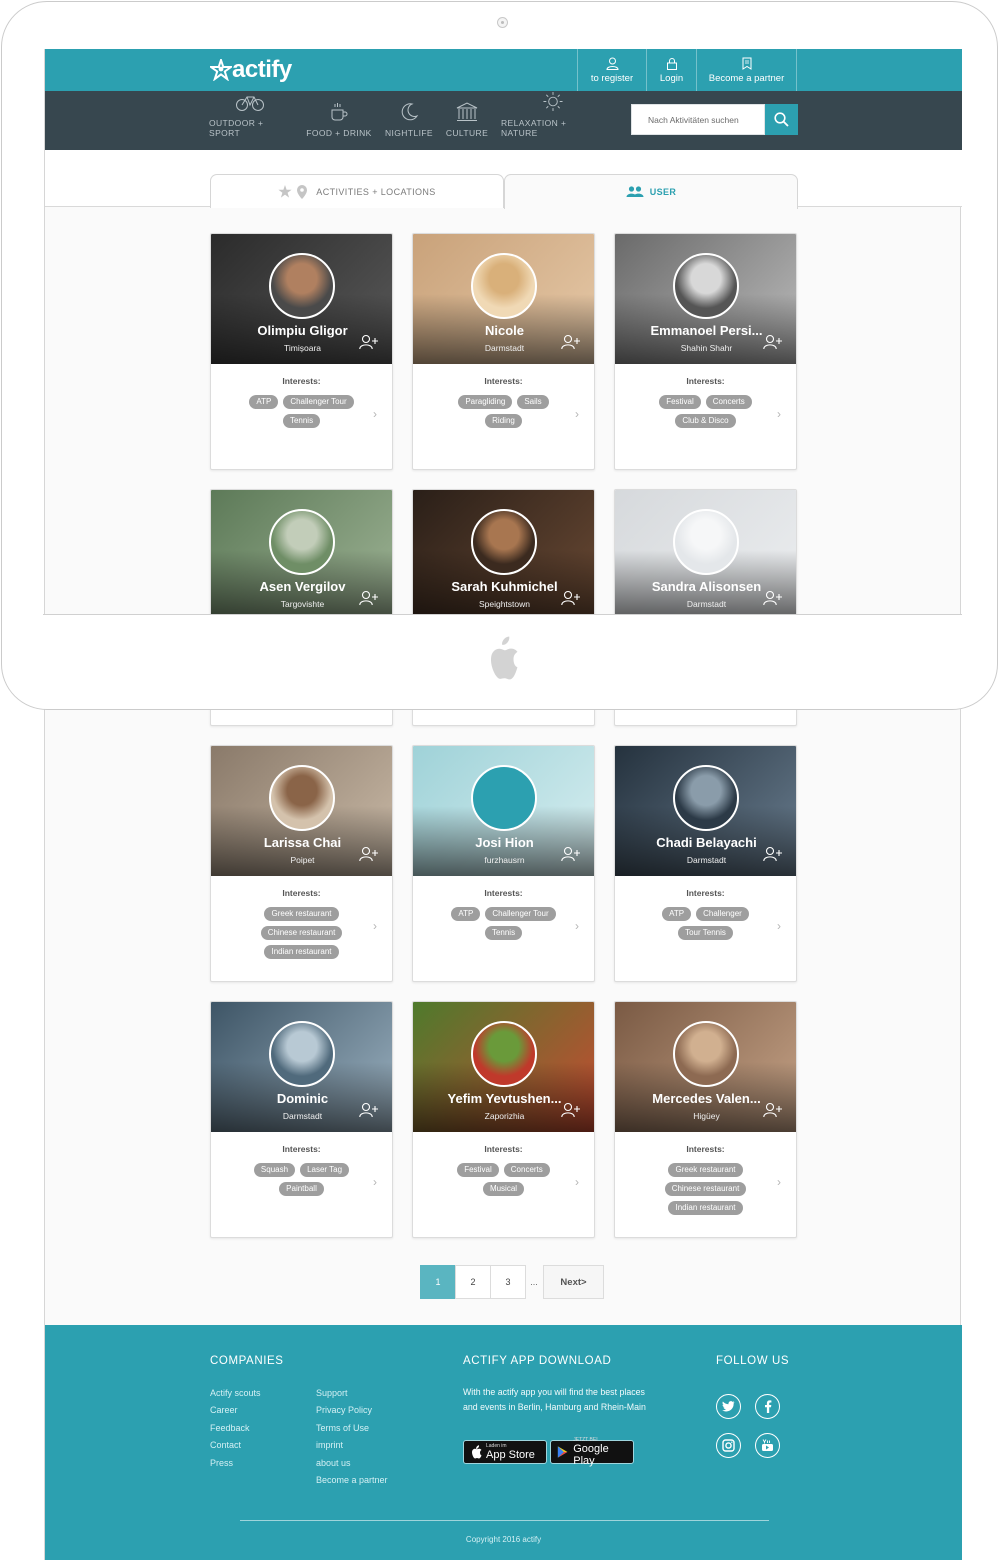 The height and width of the screenshot is (1560, 1000). I want to click on page-1-button: 1, so click(438, 1282).